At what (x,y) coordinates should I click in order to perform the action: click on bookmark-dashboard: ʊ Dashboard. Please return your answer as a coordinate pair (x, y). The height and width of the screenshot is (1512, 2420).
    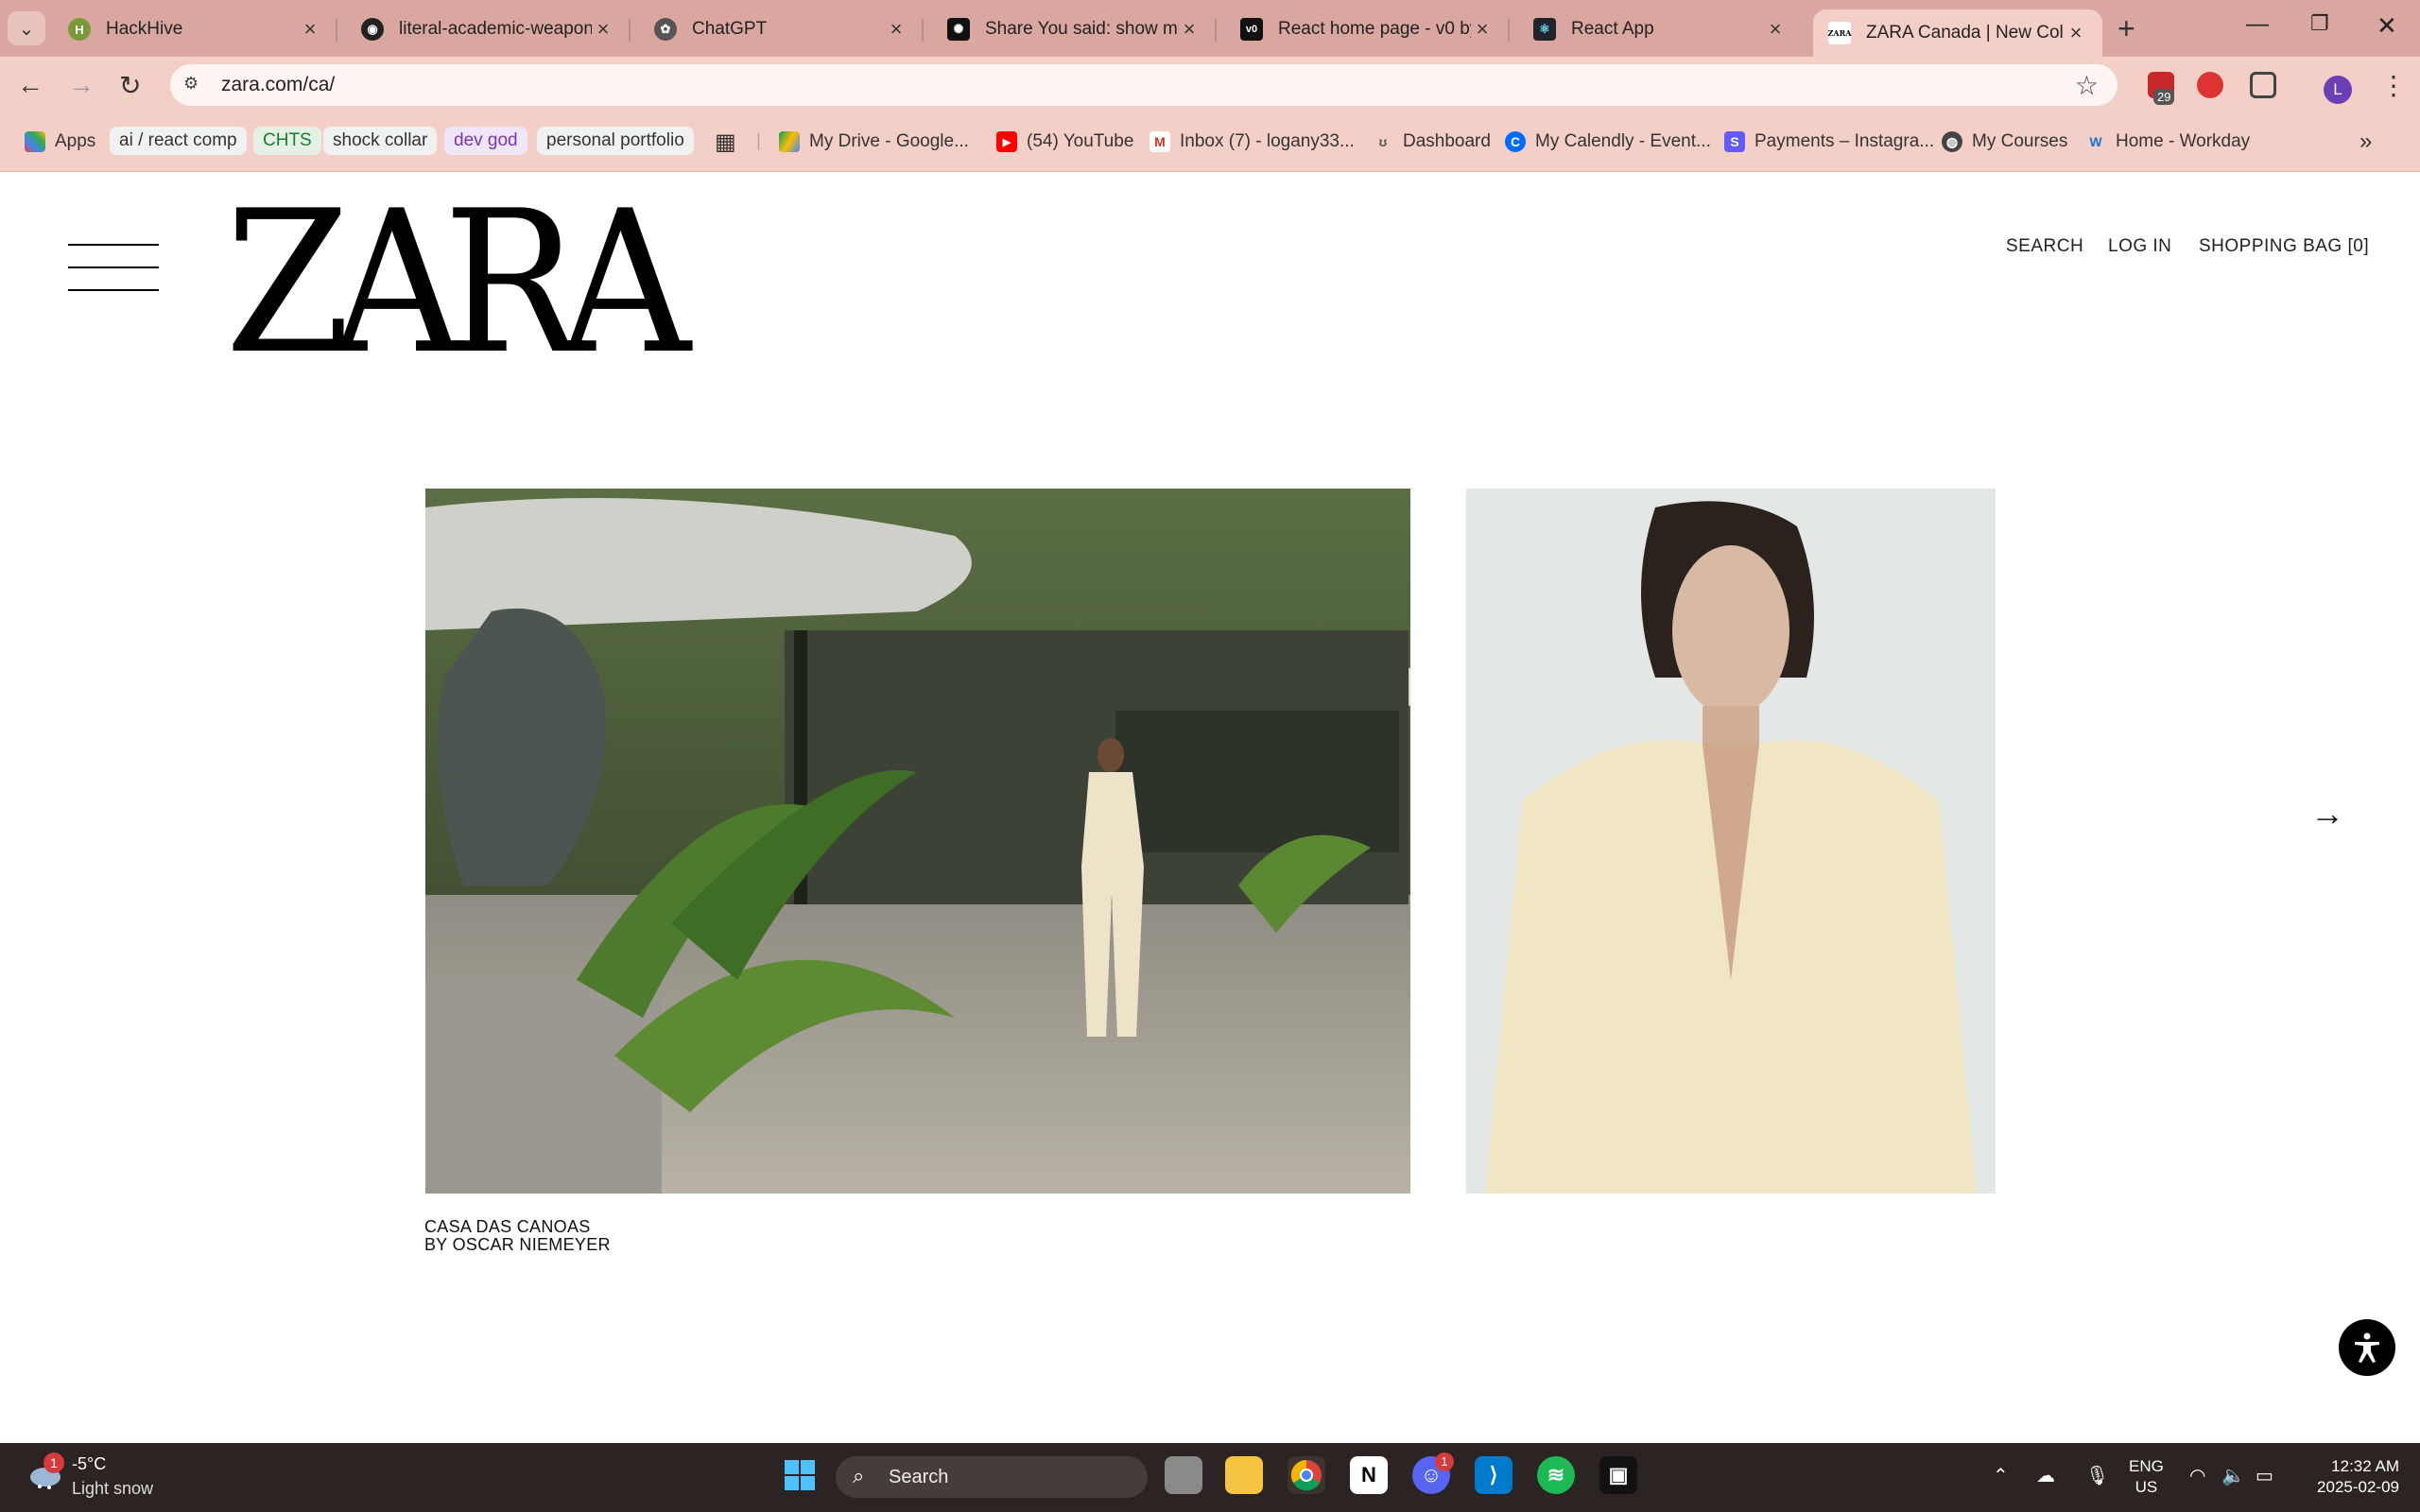
    Looking at the image, I should click on (1432, 142).